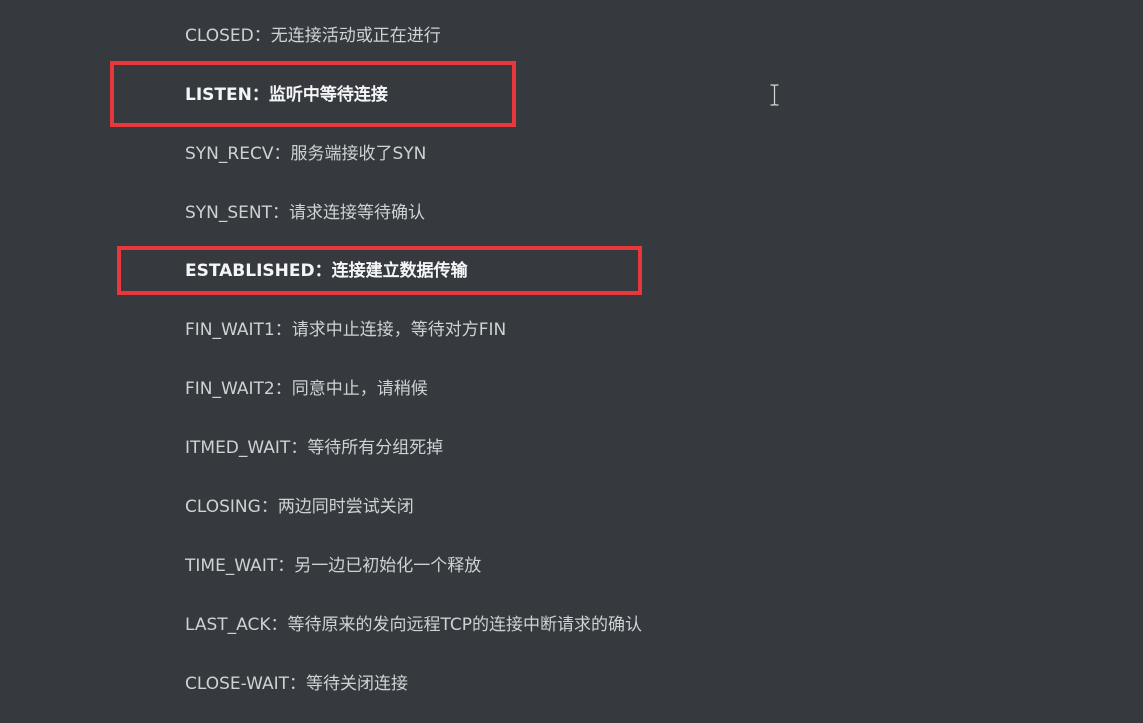  I want to click on state-line-time-wait: TIME_WAIT：另一边已初始化一个释放, so click(333, 566).